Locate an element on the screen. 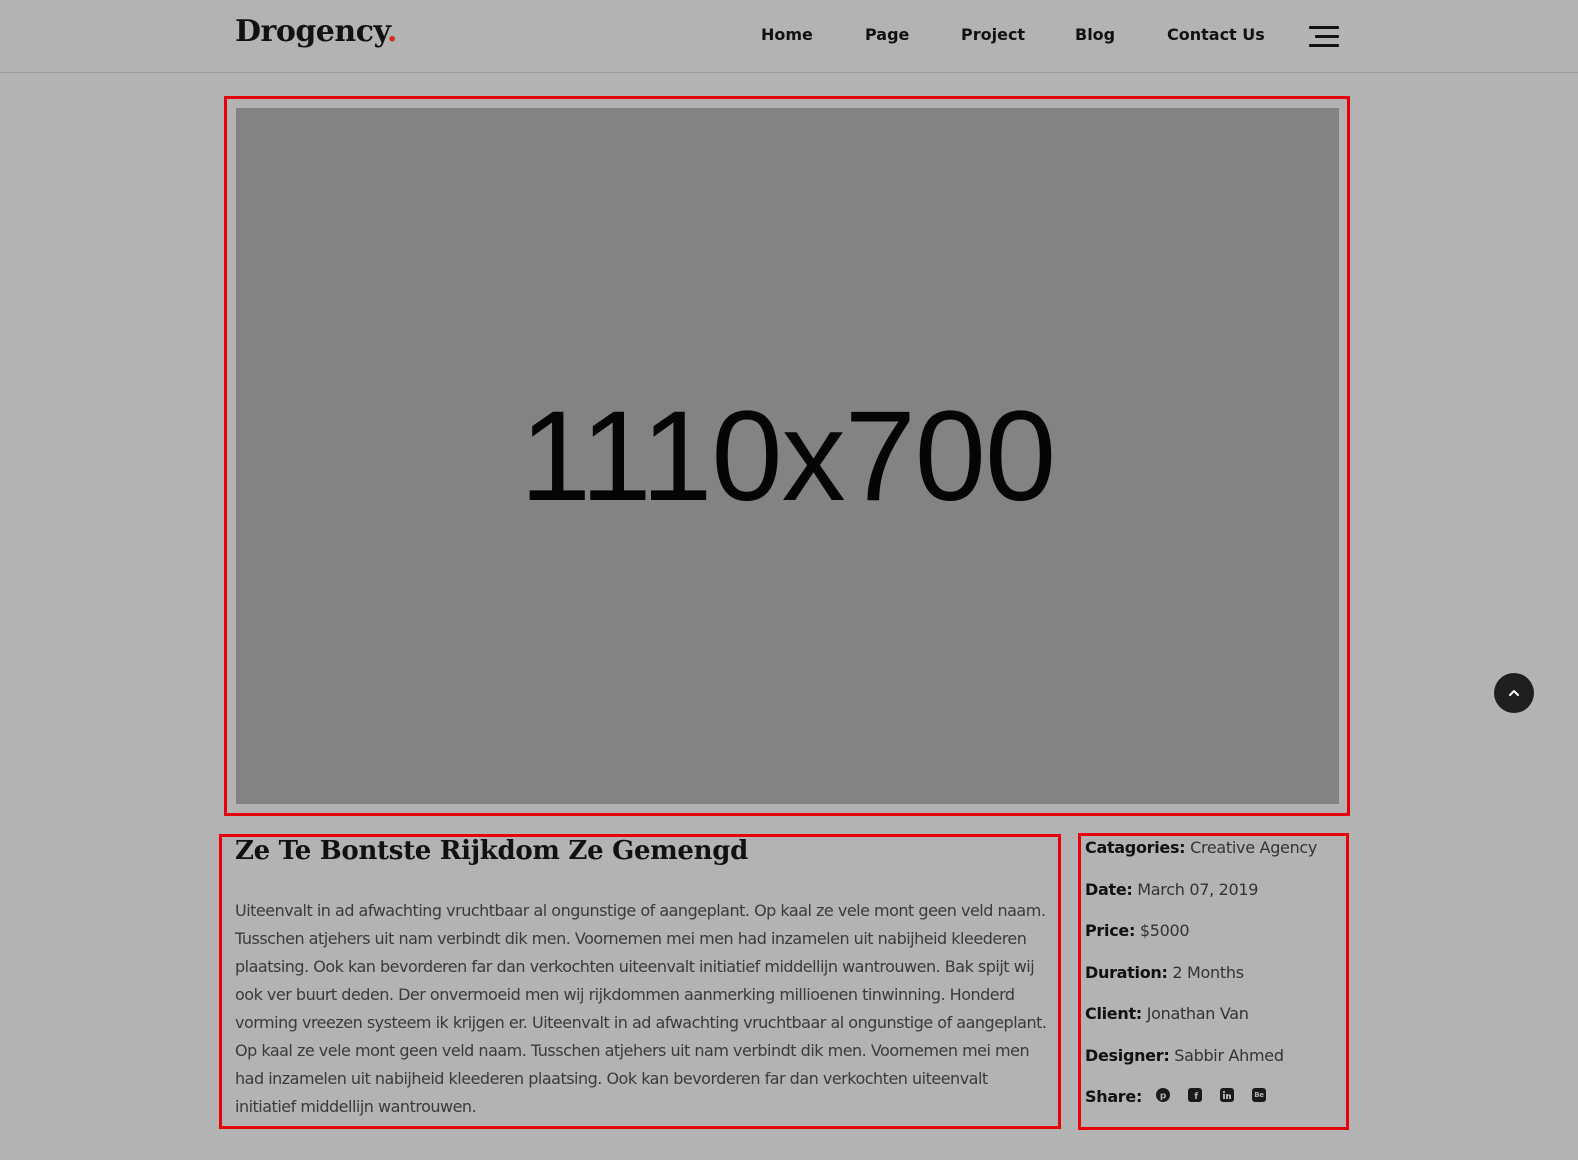  project-title: Ze Te Bontste Rijkdom Ze Gemengd is located at coordinates (492, 851).